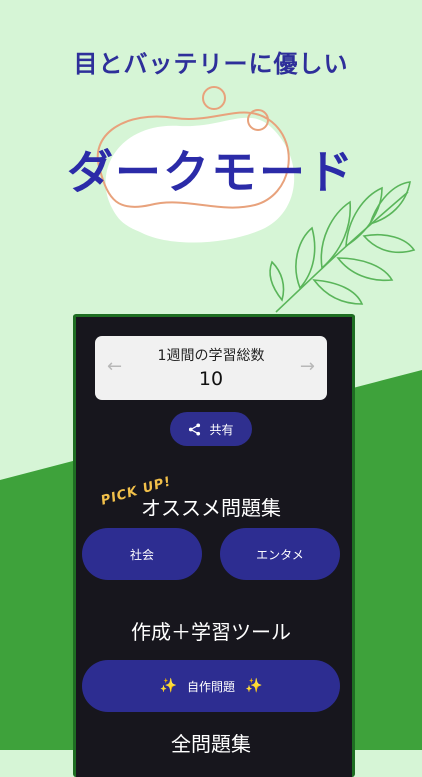  What do you see at coordinates (211, 379) in the screenshot?
I see `weekly-total-value: 10` at bounding box center [211, 379].